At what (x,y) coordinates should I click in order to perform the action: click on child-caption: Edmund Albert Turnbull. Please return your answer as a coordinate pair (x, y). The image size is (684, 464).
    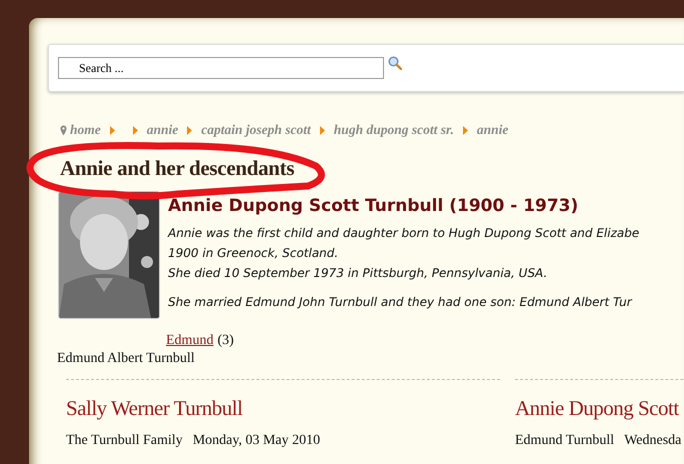
    Looking at the image, I should click on (126, 359).